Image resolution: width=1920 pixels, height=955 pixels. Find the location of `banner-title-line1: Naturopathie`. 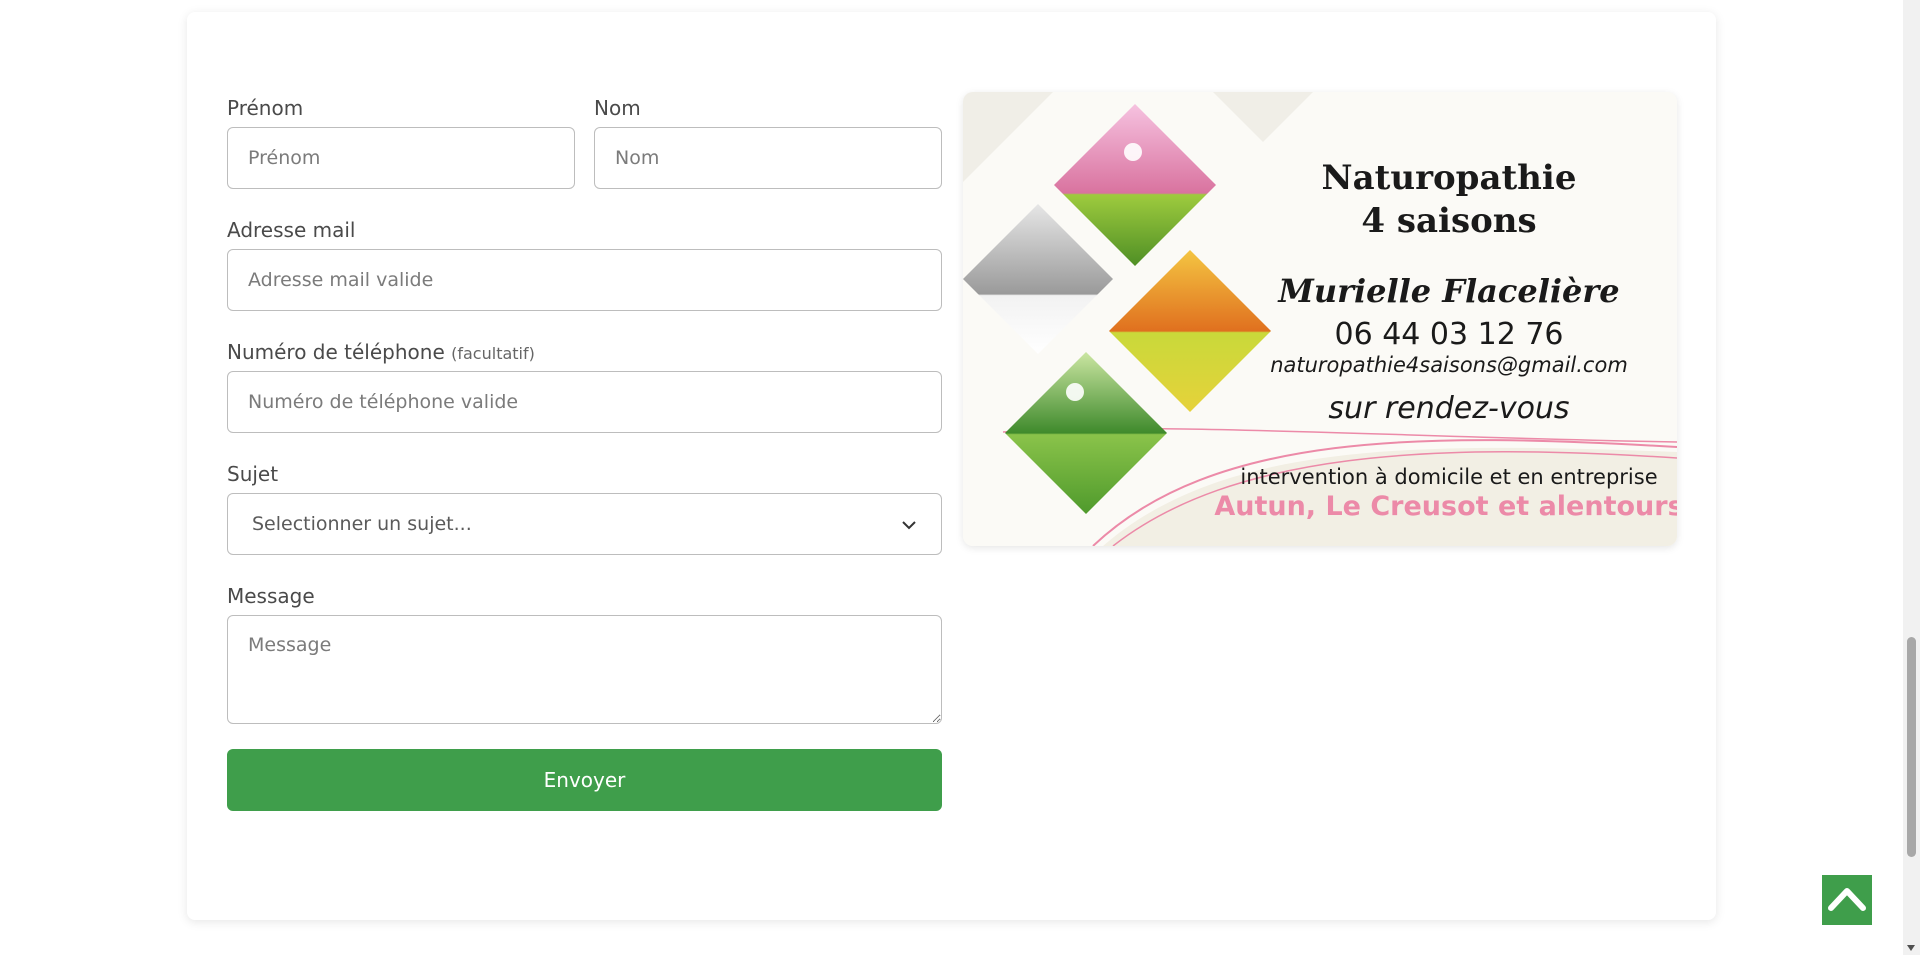

banner-title-line1: Naturopathie is located at coordinates (1449, 178).